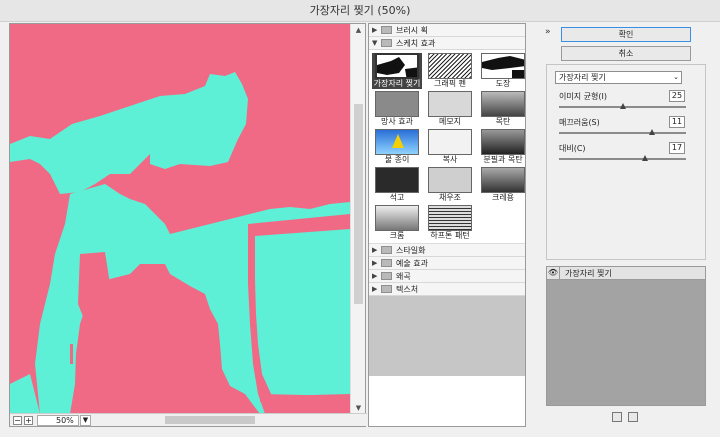 This screenshot has height=437, width=720. I want to click on filter-label: 크롬, so click(397, 235).